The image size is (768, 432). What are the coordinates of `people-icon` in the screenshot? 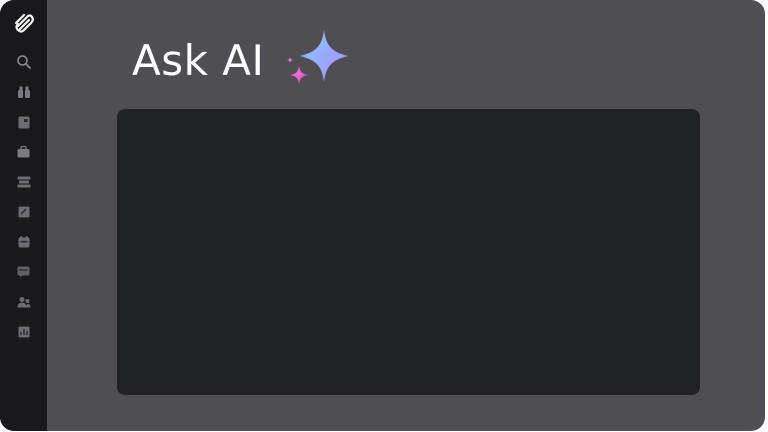 It's located at (24, 302).